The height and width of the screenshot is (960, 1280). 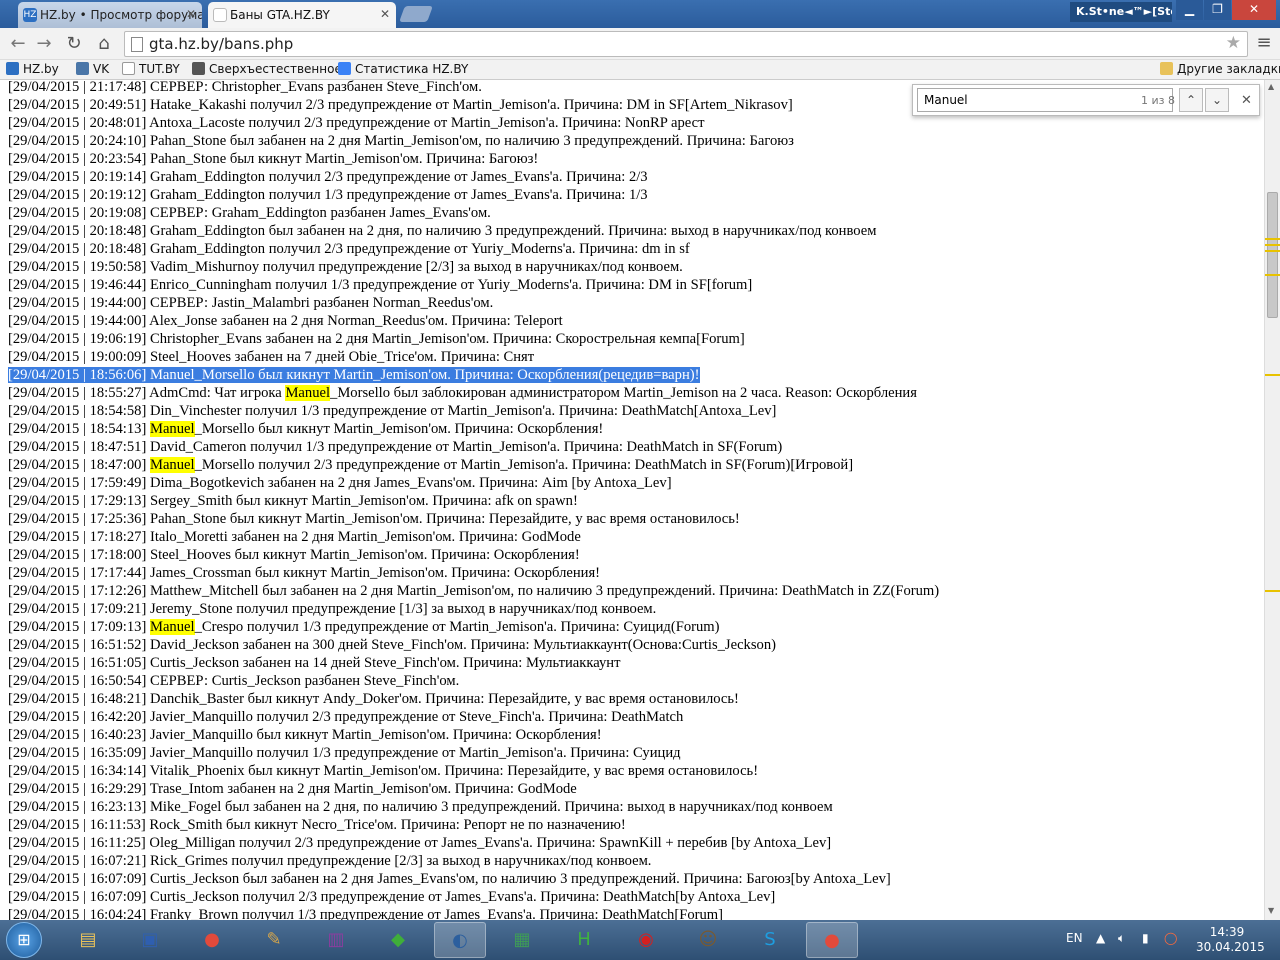 What do you see at coordinates (18, 44) in the screenshot?
I see `back-icon: ←` at bounding box center [18, 44].